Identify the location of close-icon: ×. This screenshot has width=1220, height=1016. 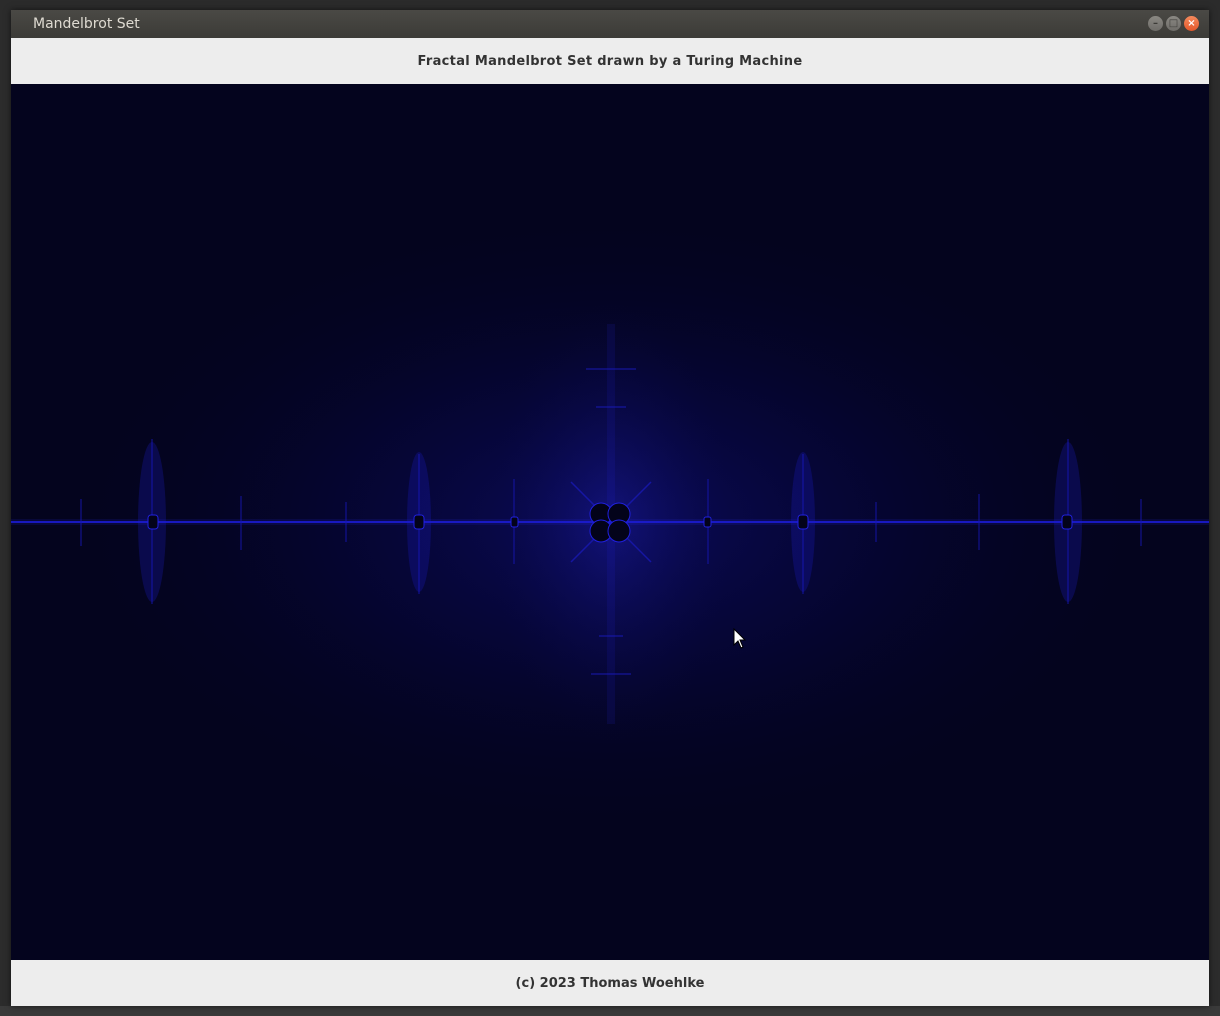
(1191, 23).